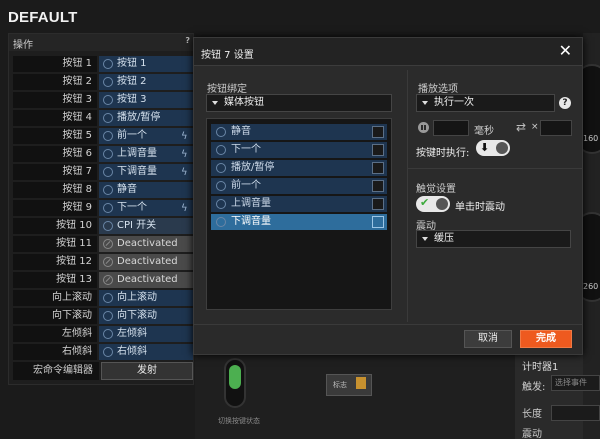 The height and width of the screenshot is (439, 600). What do you see at coordinates (132, 63) in the screenshot?
I see `assignment-label: 按钮 1` at bounding box center [132, 63].